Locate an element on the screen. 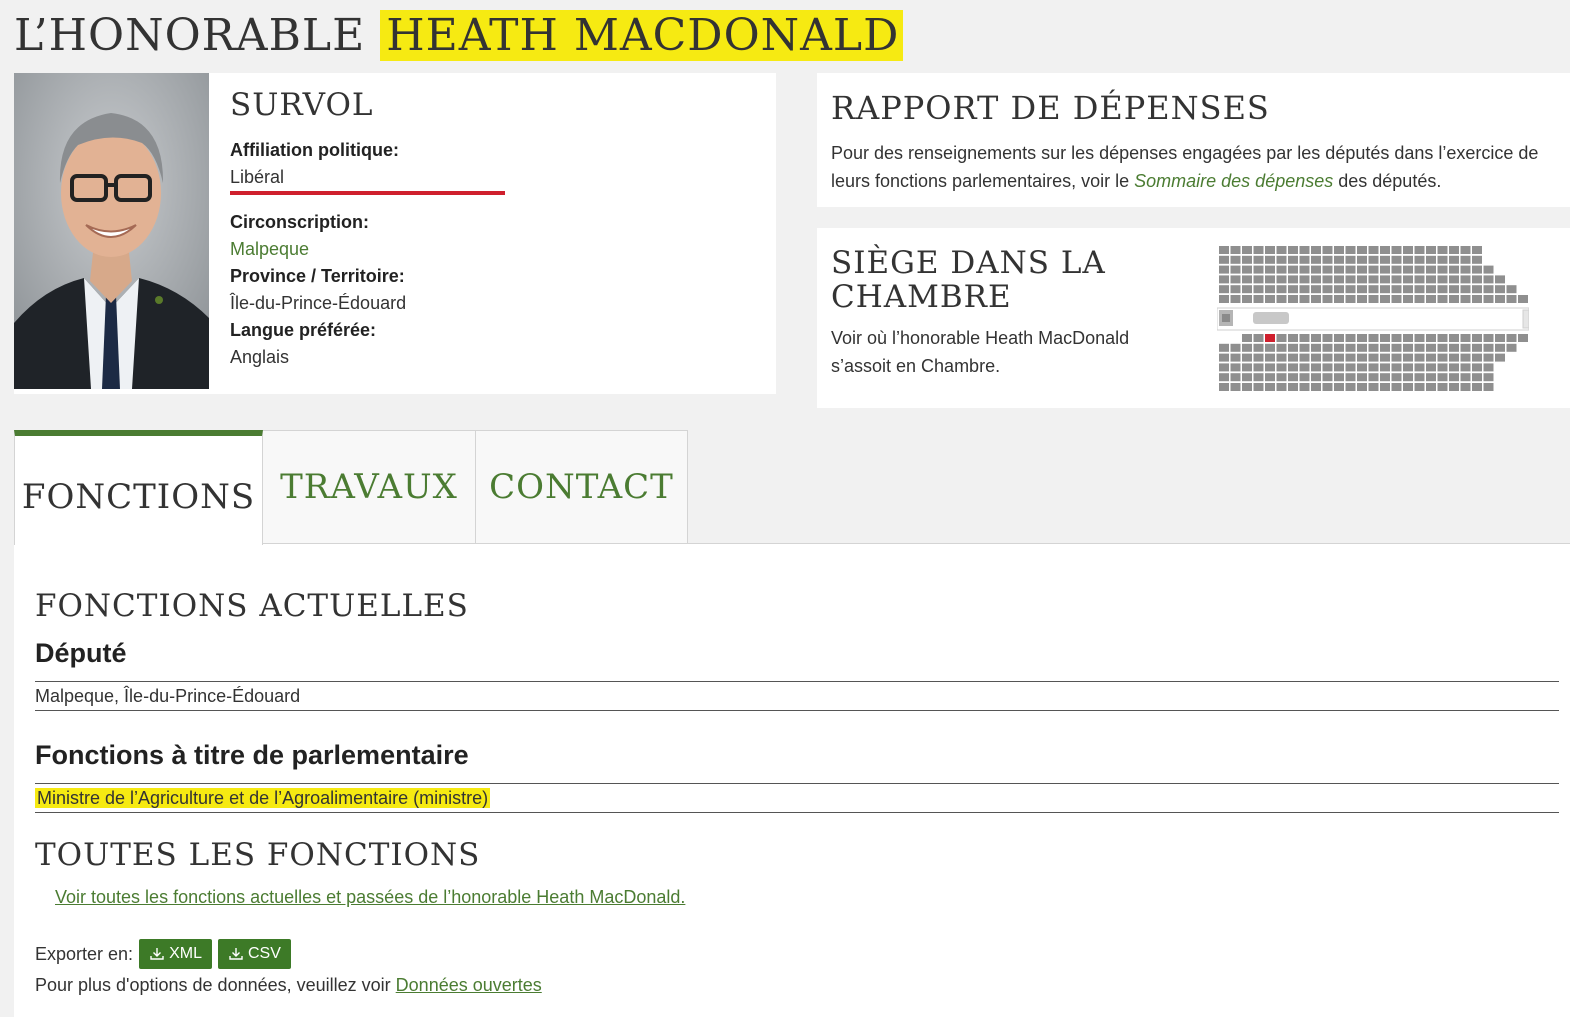 Image resolution: width=1570 pixels, height=1017 pixels. tab-fonctions: FONCTIONS is located at coordinates (138, 487).